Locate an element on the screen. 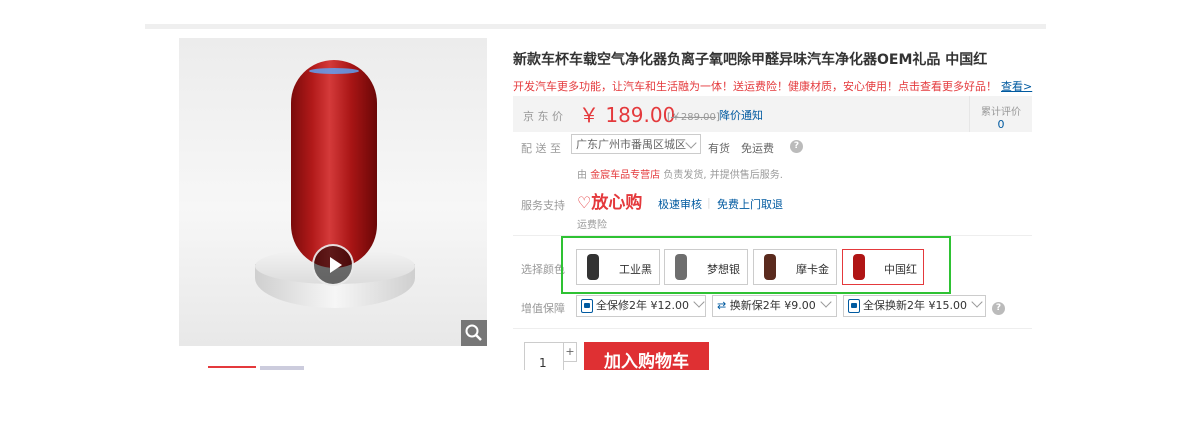 Image resolution: width=1192 pixels, height=428 pixels. magnifier-icon is located at coordinates (474, 333).